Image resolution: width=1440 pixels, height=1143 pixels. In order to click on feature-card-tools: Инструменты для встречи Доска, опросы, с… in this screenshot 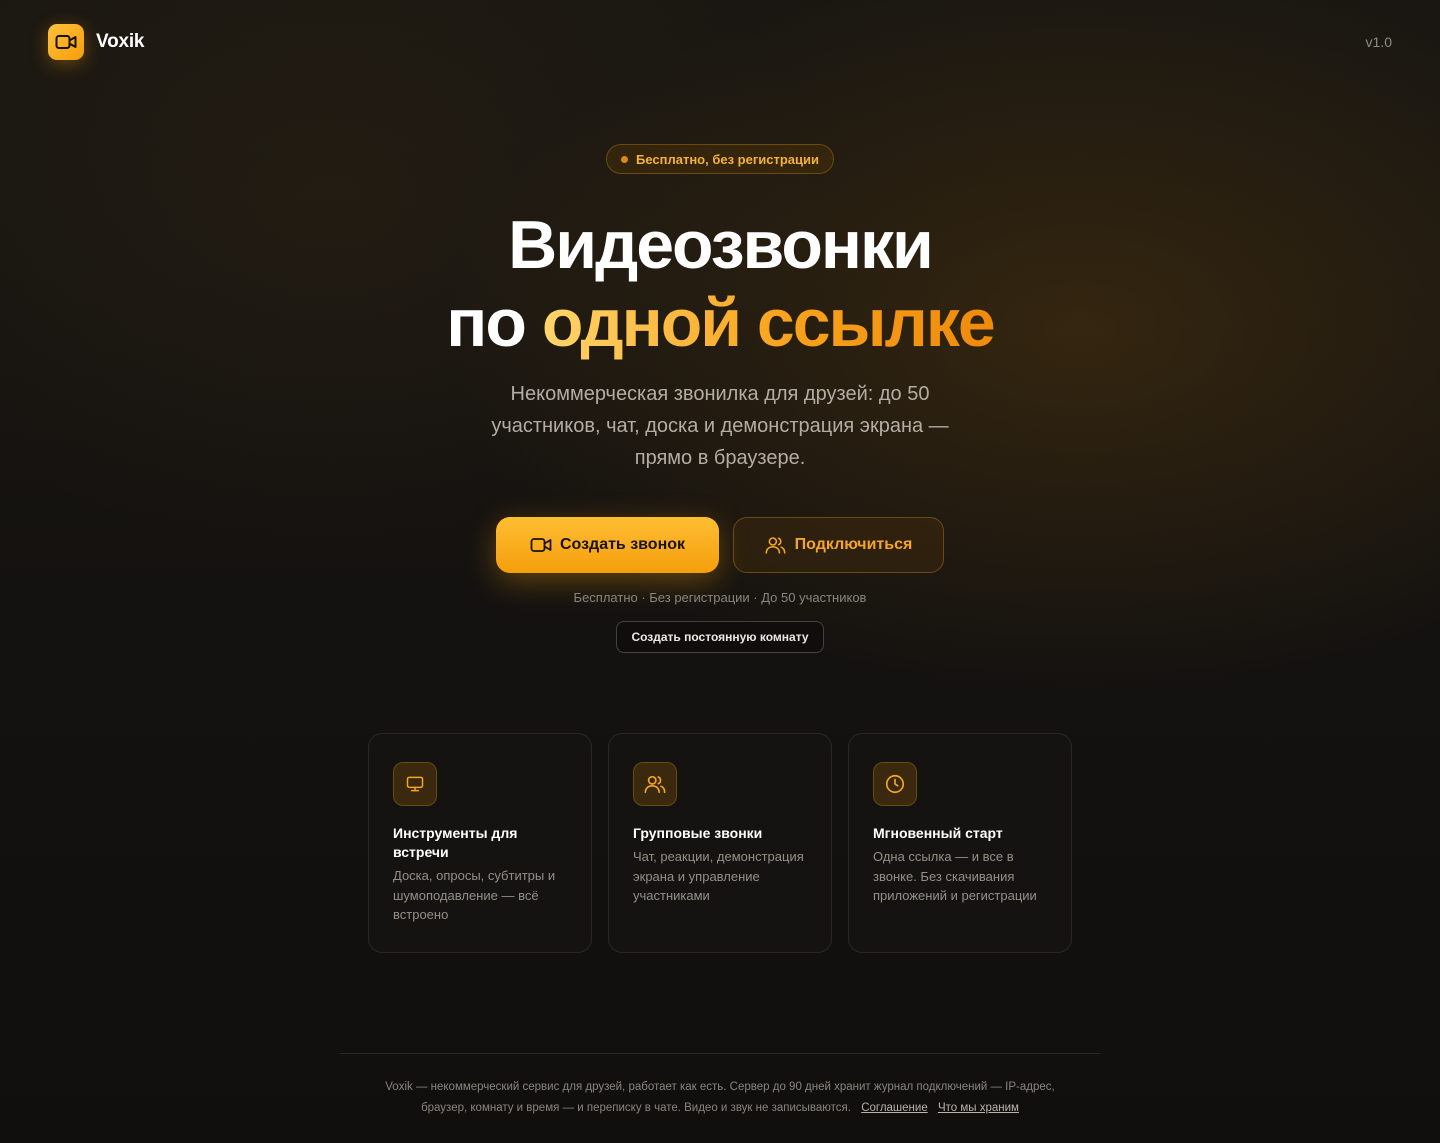, I will do `click(480, 843)`.